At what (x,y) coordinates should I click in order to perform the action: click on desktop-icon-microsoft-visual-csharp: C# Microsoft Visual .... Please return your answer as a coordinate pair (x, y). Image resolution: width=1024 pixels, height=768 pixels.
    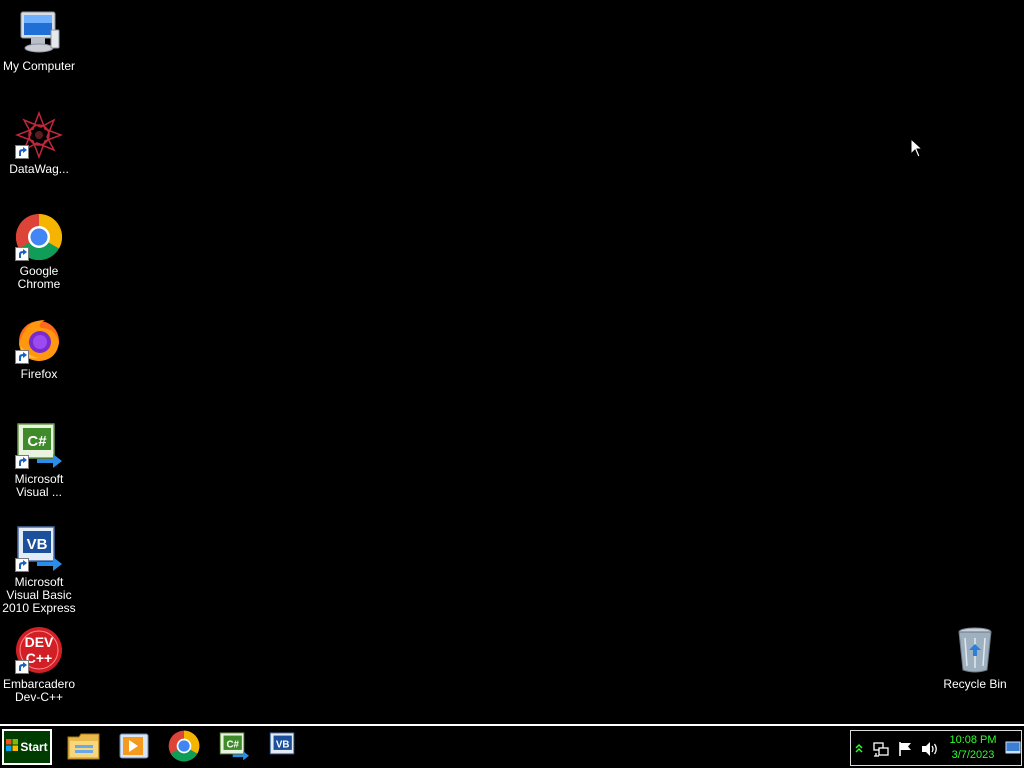
    Looking at the image, I should click on (39, 460).